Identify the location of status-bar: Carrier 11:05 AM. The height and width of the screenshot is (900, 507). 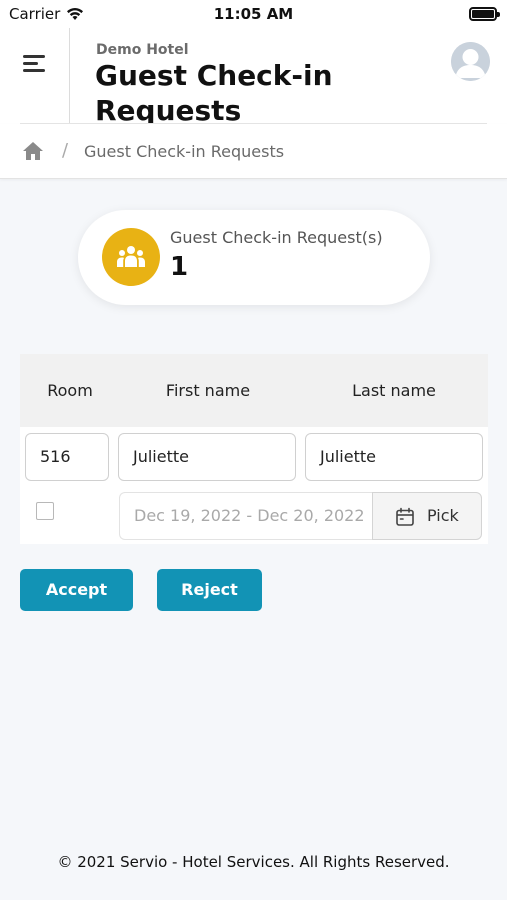
(253, 14).